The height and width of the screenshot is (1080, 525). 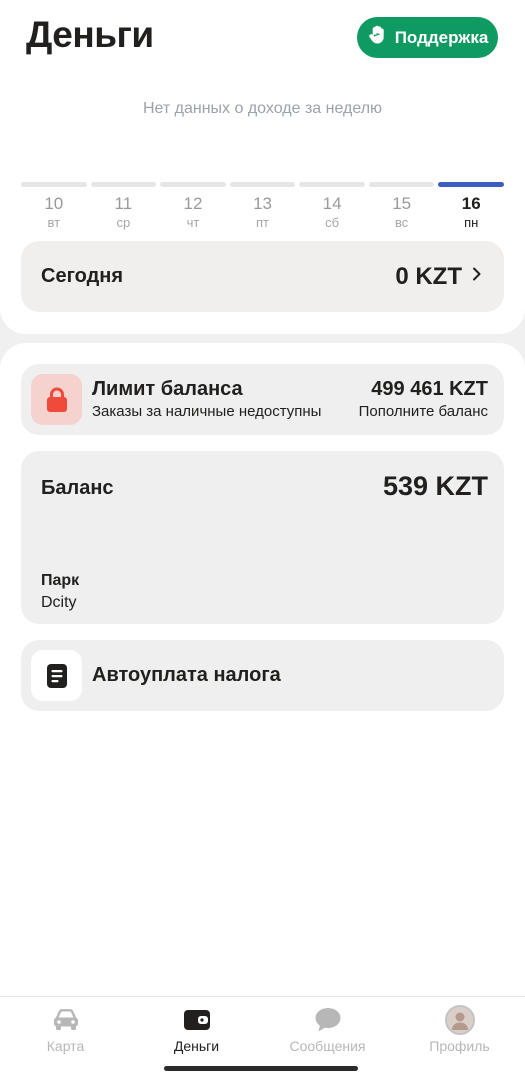 I want to click on lock-icon, so click(x=56, y=399).